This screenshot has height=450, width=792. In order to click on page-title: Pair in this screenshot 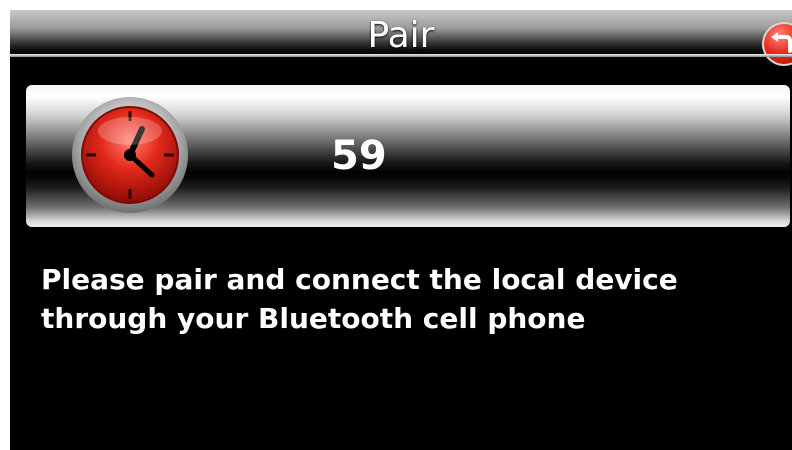, I will do `click(401, 35)`.